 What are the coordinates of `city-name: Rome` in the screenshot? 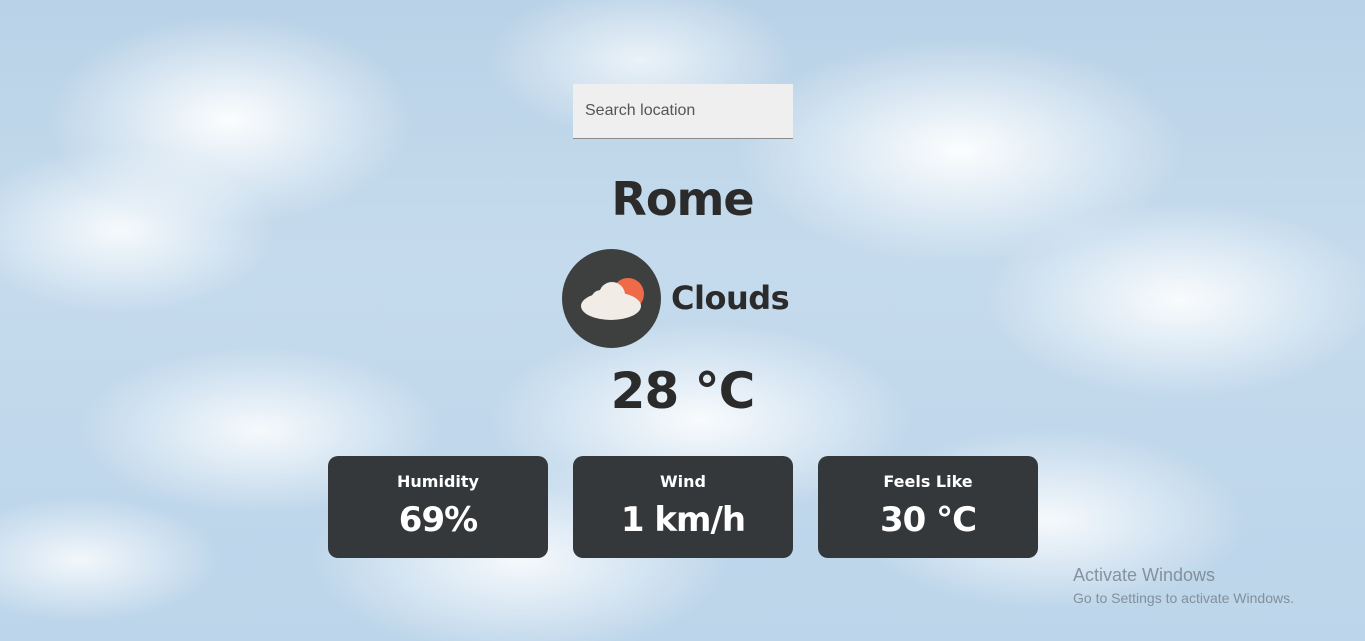 It's located at (682, 199).